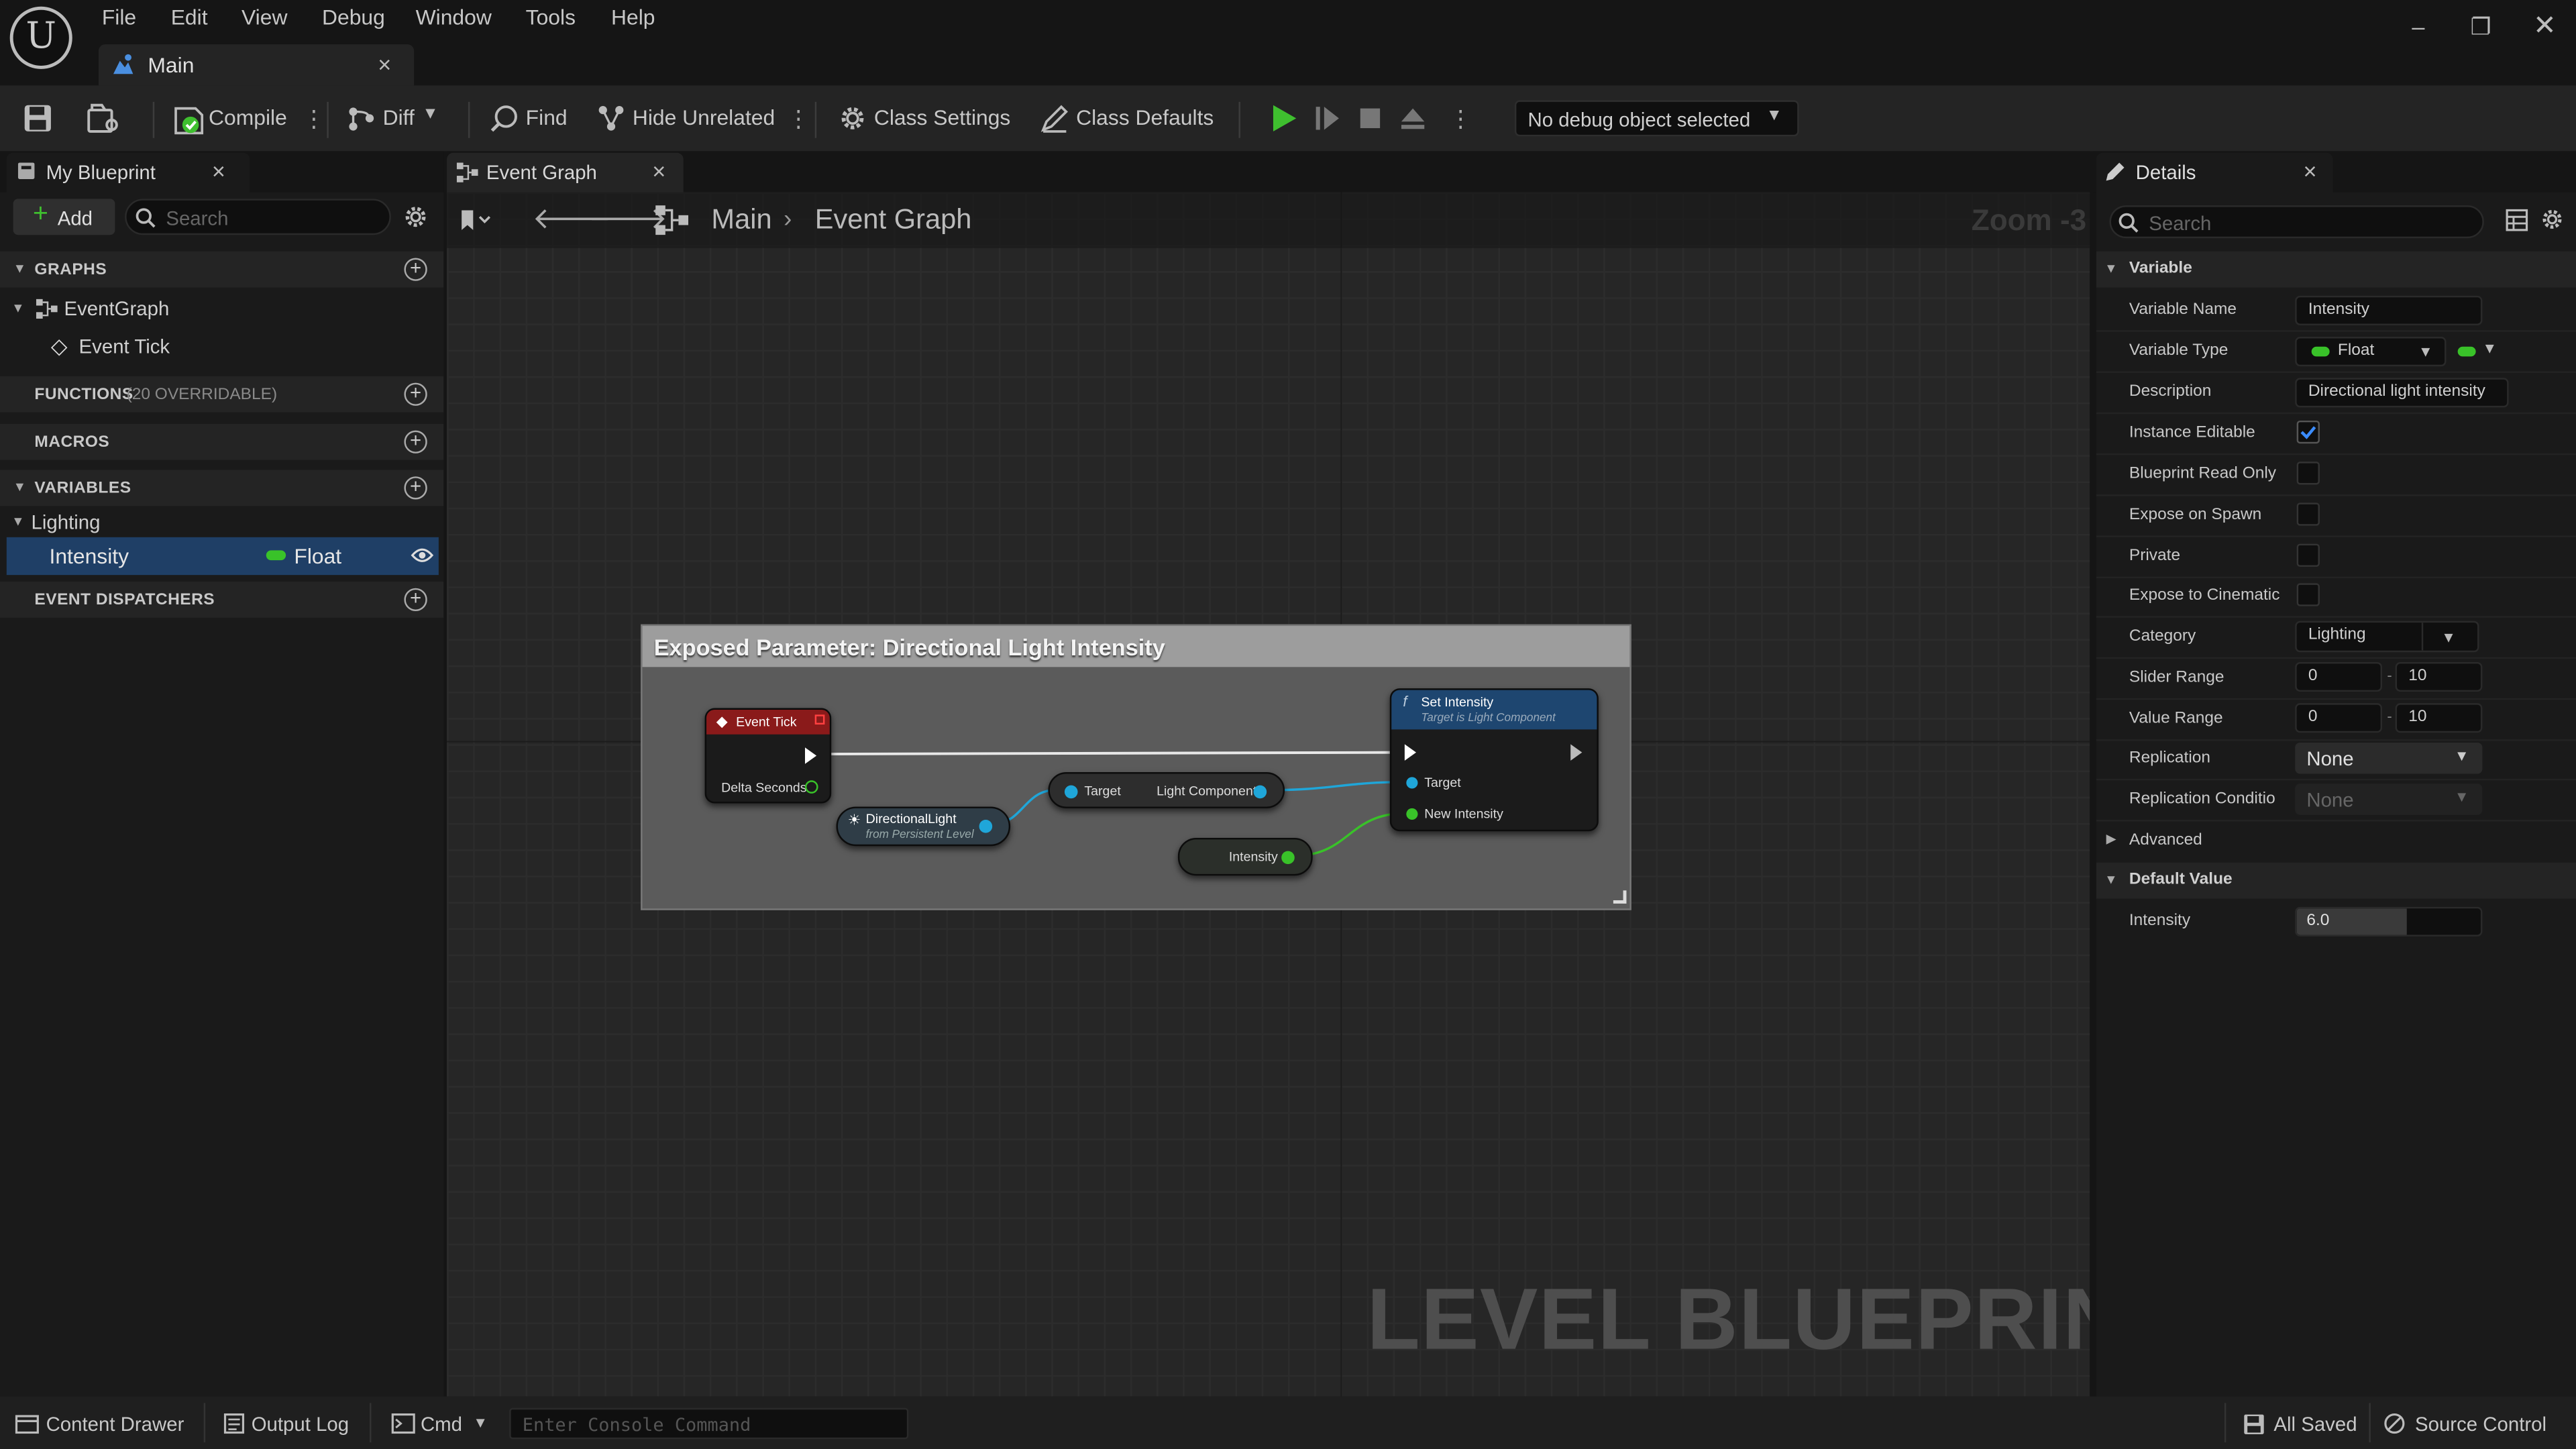 The image size is (2576, 1449). What do you see at coordinates (2402, 393) in the screenshot?
I see `description-field: Directional light intensity` at bounding box center [2402, 393].